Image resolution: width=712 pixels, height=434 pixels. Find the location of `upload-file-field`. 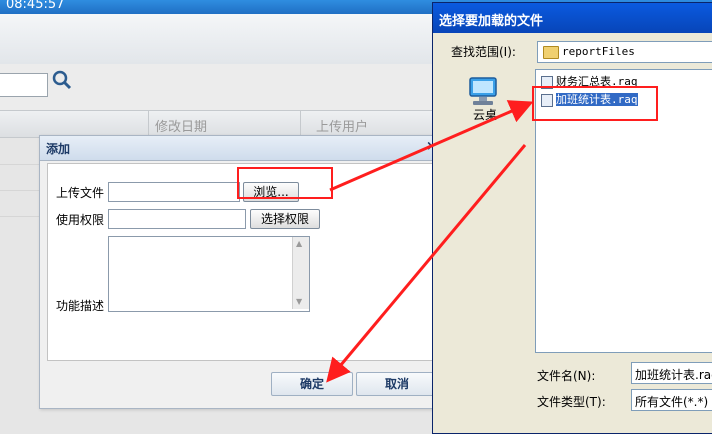

upload-file-field is located at coordinates (174, 192).